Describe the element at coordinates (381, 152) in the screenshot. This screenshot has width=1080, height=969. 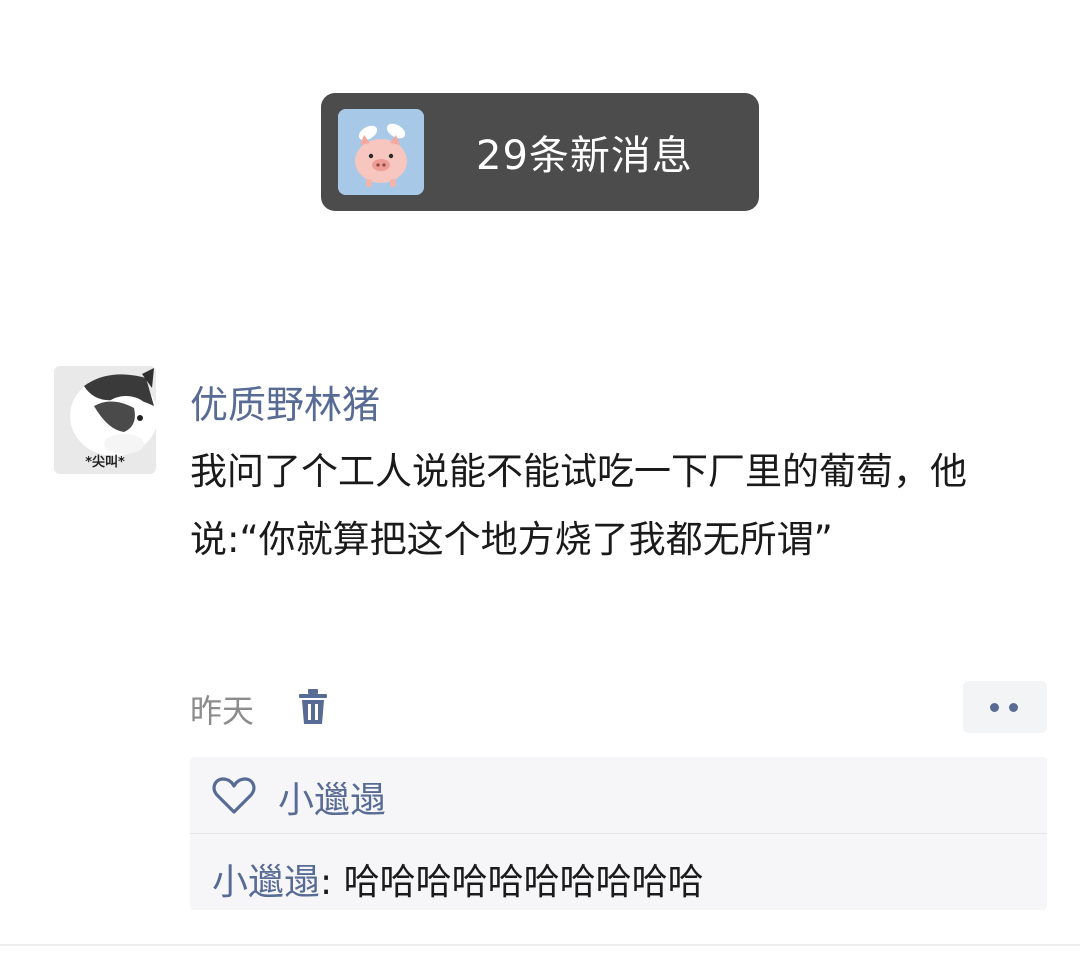
I see `pig-with-wings-icon` at that location.